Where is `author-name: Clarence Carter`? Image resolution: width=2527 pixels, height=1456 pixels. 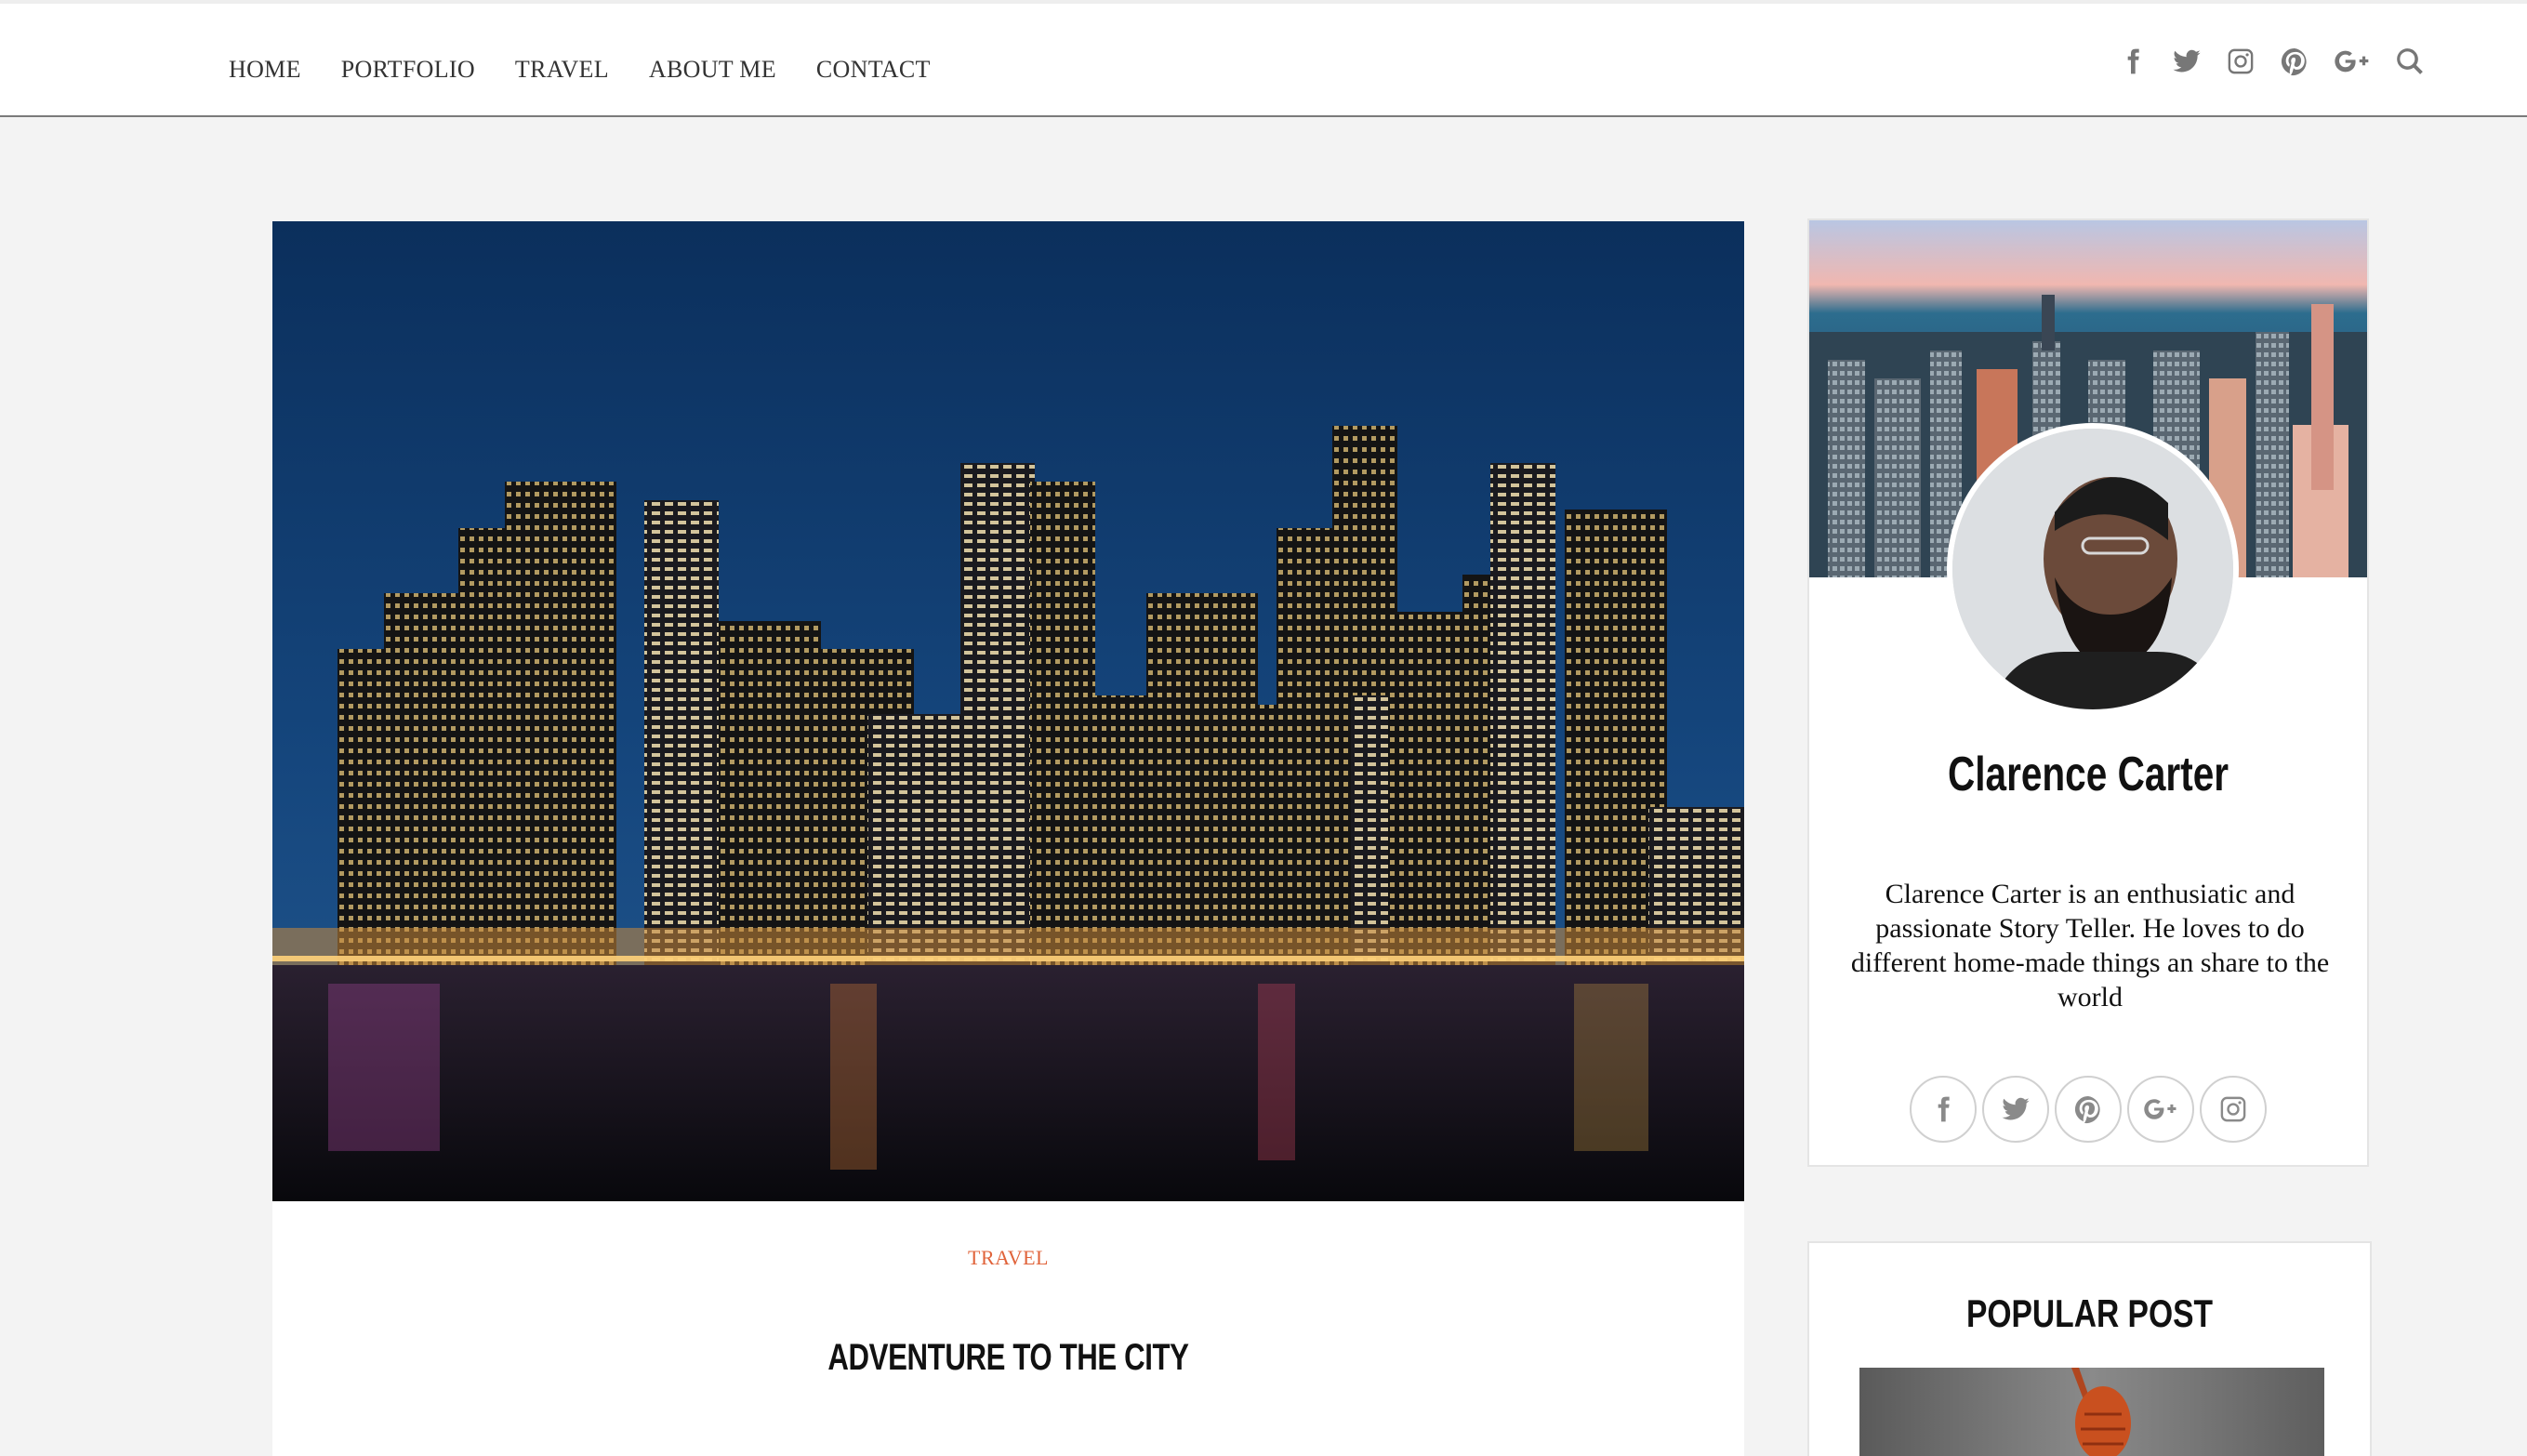 author-name: Clarence Carter is located at coordinates (2088, 774).